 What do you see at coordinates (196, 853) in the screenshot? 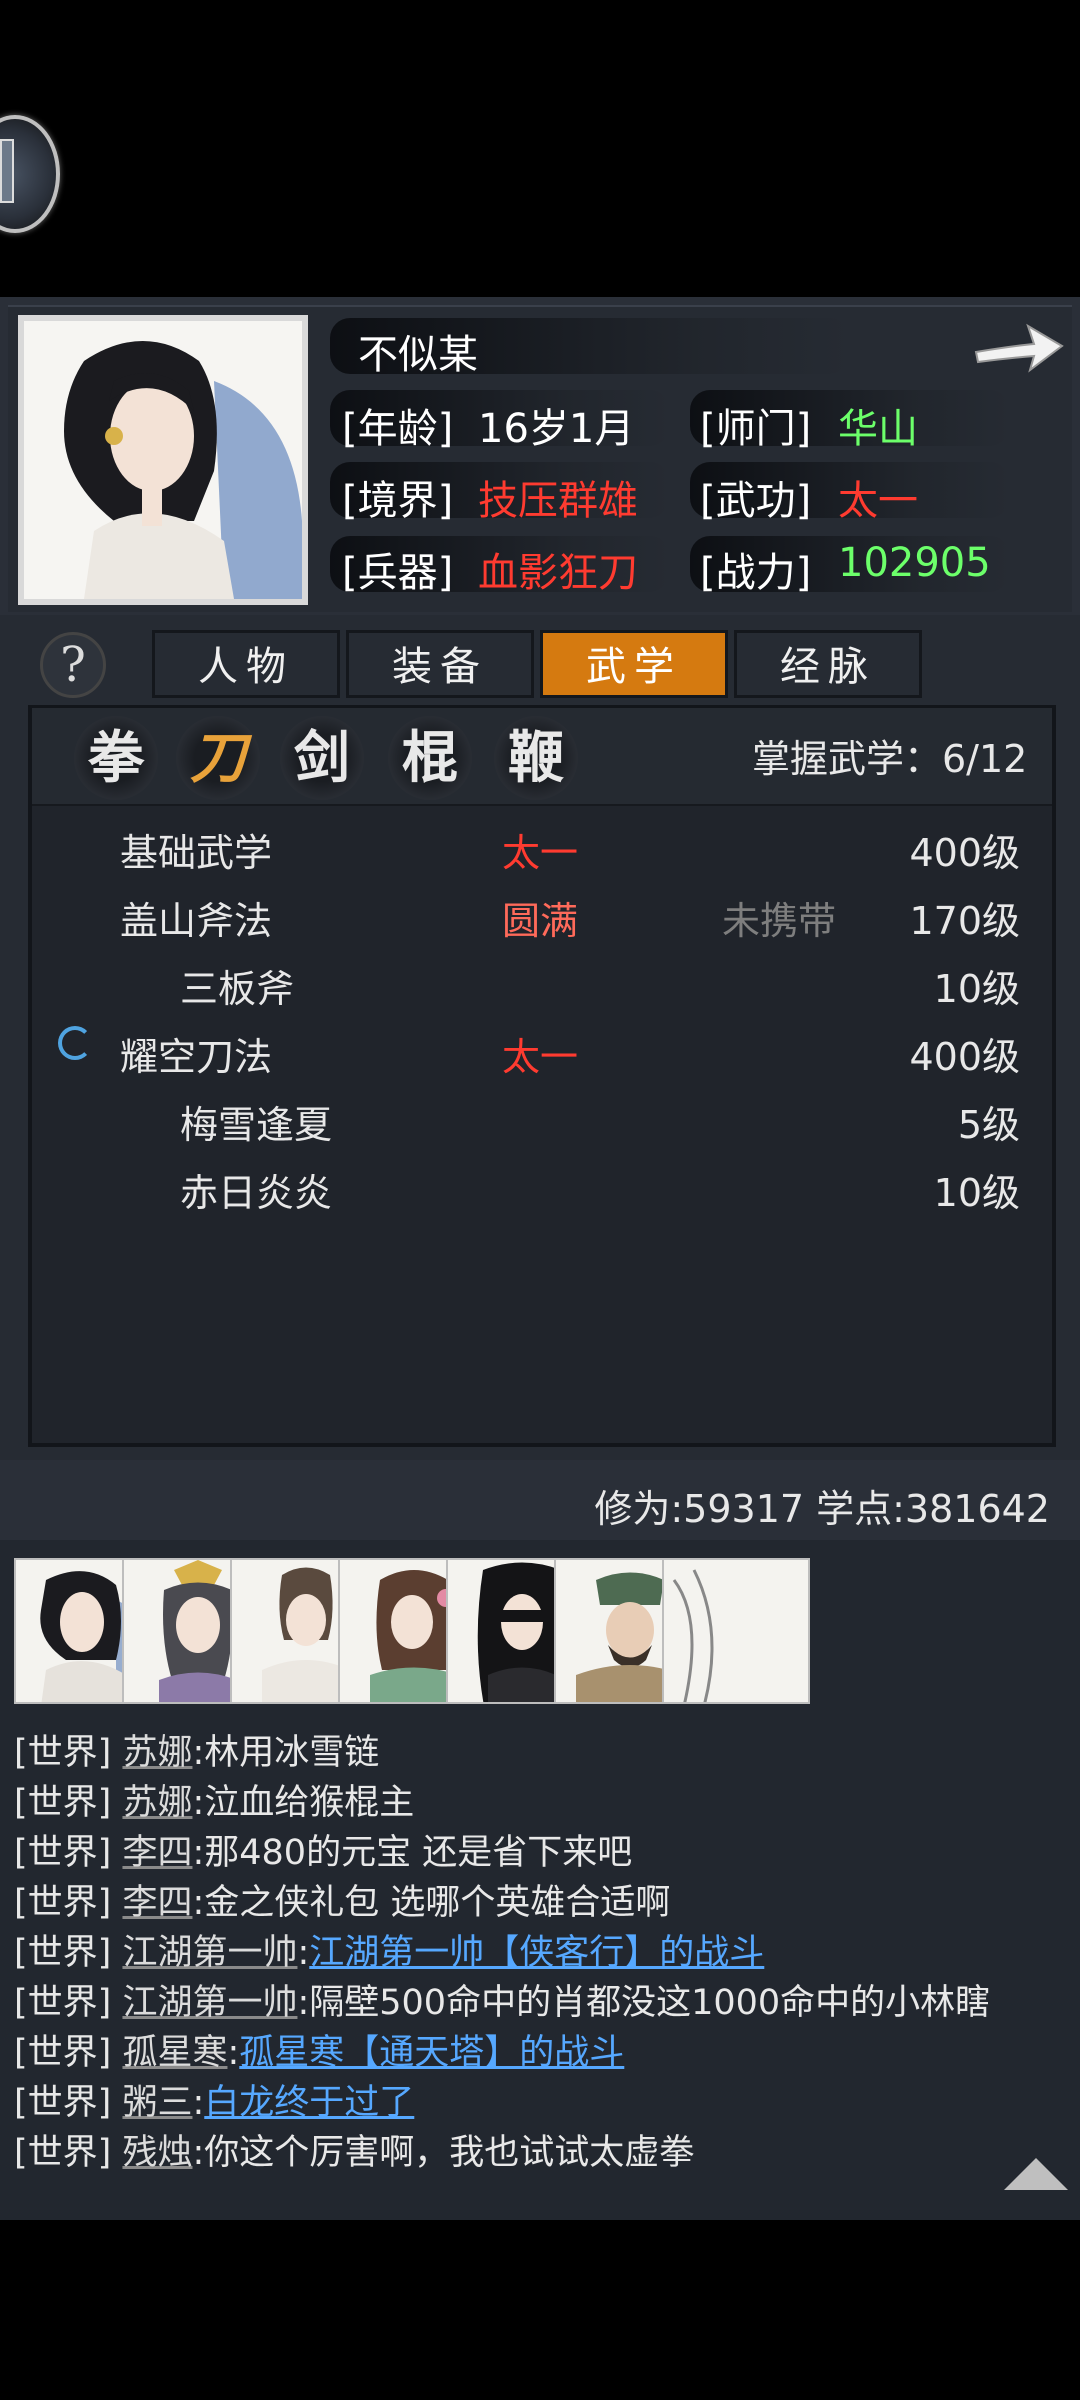
I see `skill-name: 基础武学` at bounding box center [196, 853].